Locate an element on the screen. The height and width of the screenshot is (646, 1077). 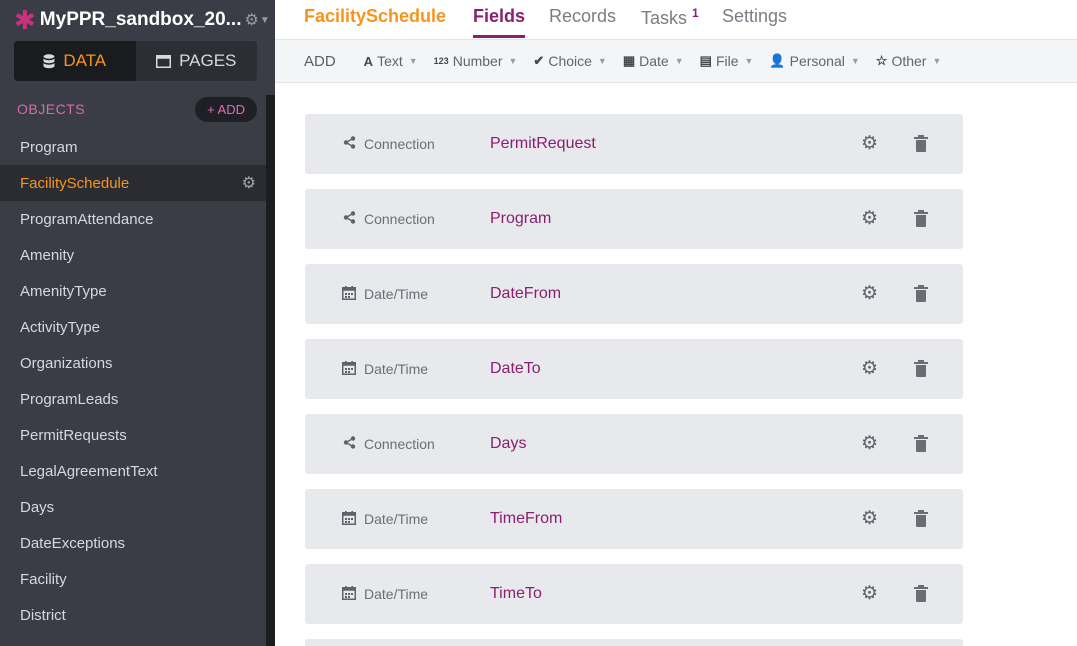
field-row: Date/Time DateTo ⚙ is located at coordinates (634, 369).